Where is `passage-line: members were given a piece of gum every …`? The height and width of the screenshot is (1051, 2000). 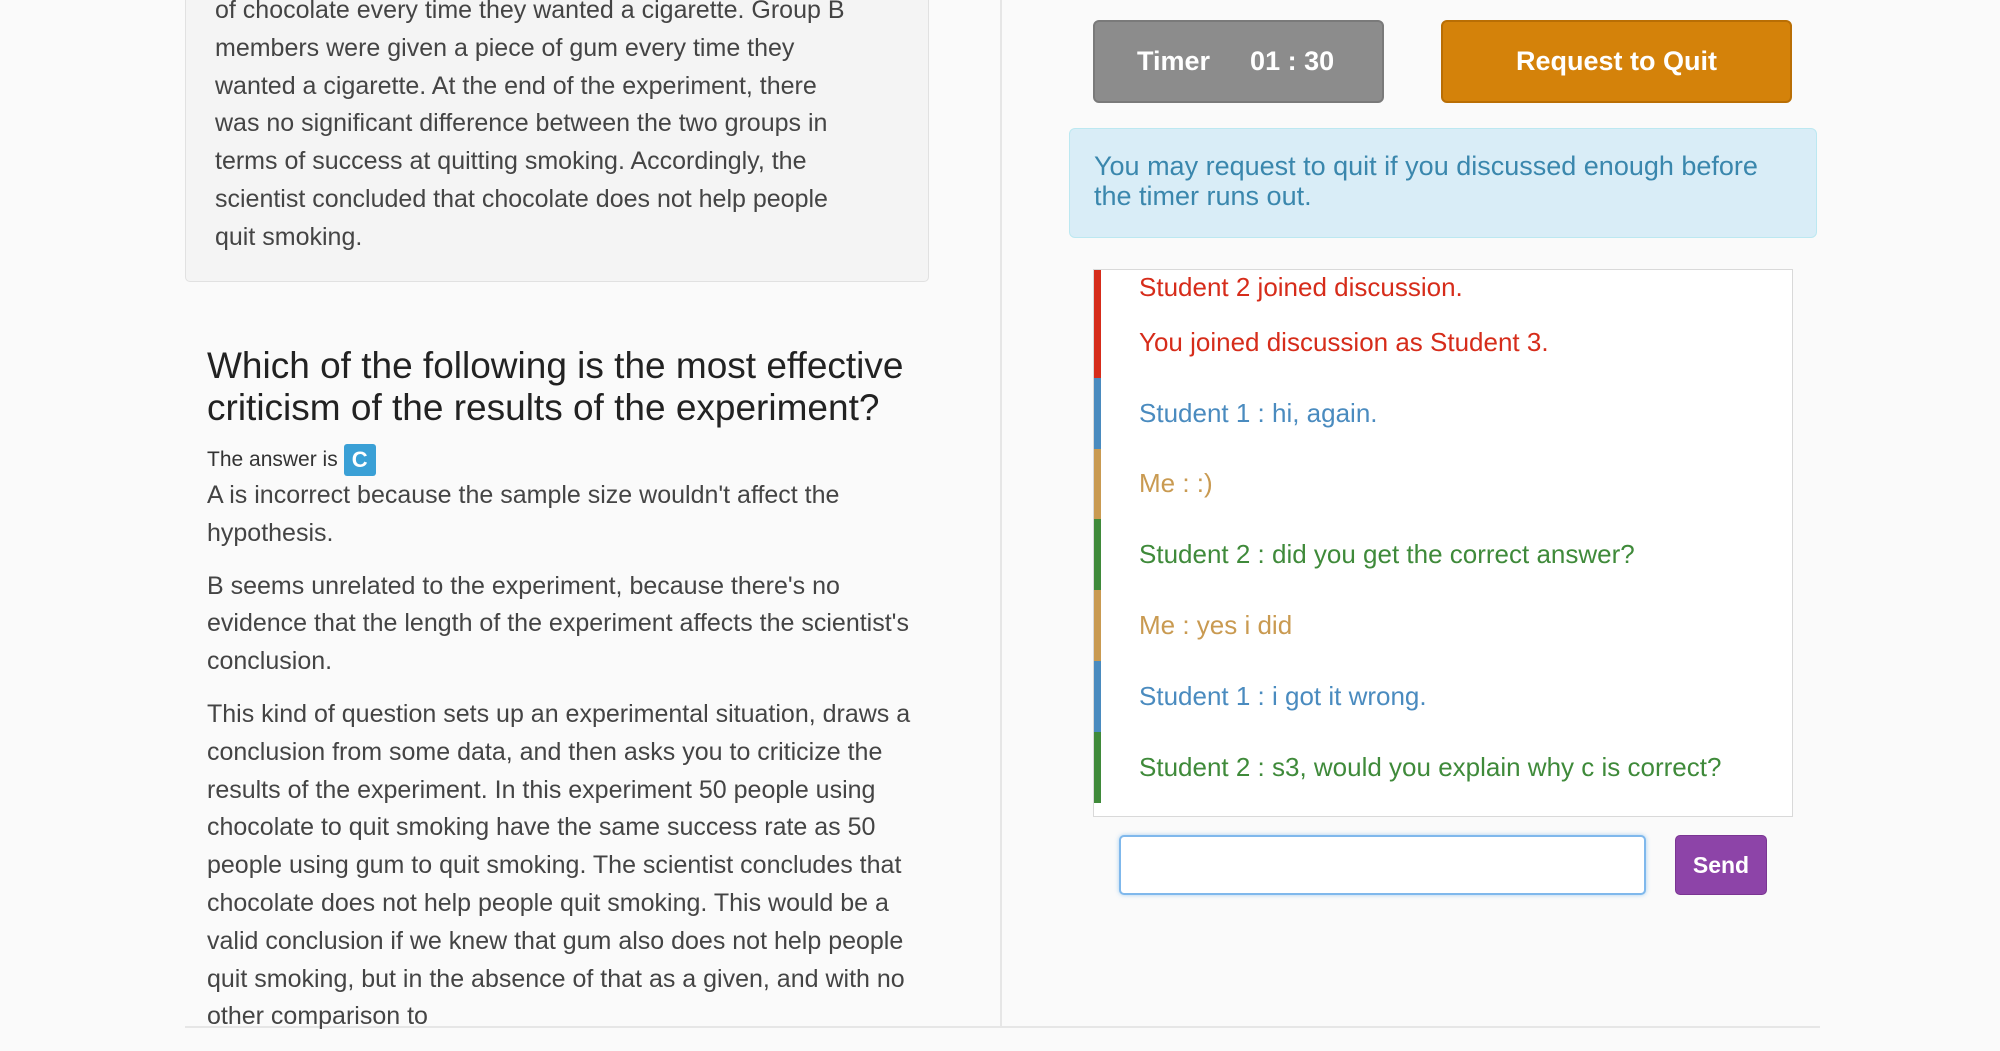 passage-line: members were given a piece of gum every … is located at coordinates (505, 47).